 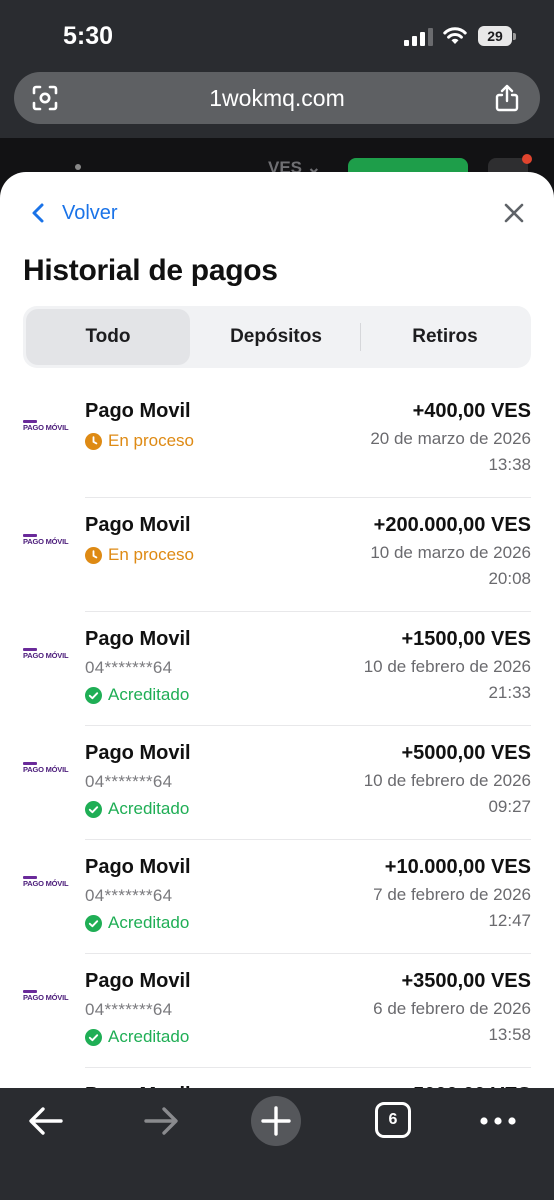 I want to click on more-icon, so click(x=498, y=1121).